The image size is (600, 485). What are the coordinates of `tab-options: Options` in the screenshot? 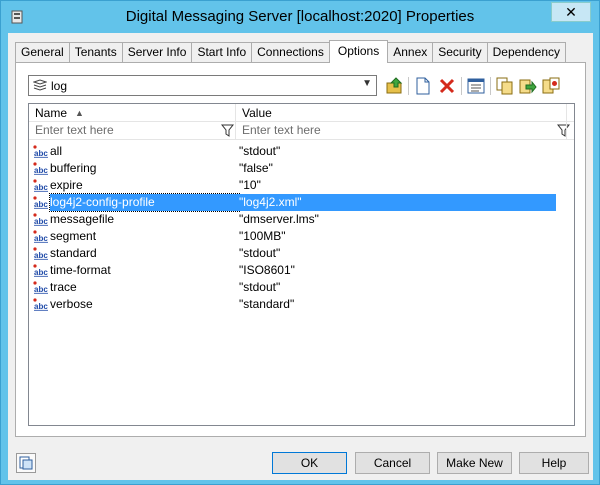 It's located at (358, 51).